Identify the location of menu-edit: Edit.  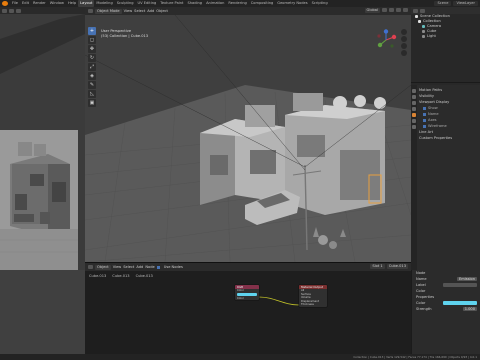
(25, 3).